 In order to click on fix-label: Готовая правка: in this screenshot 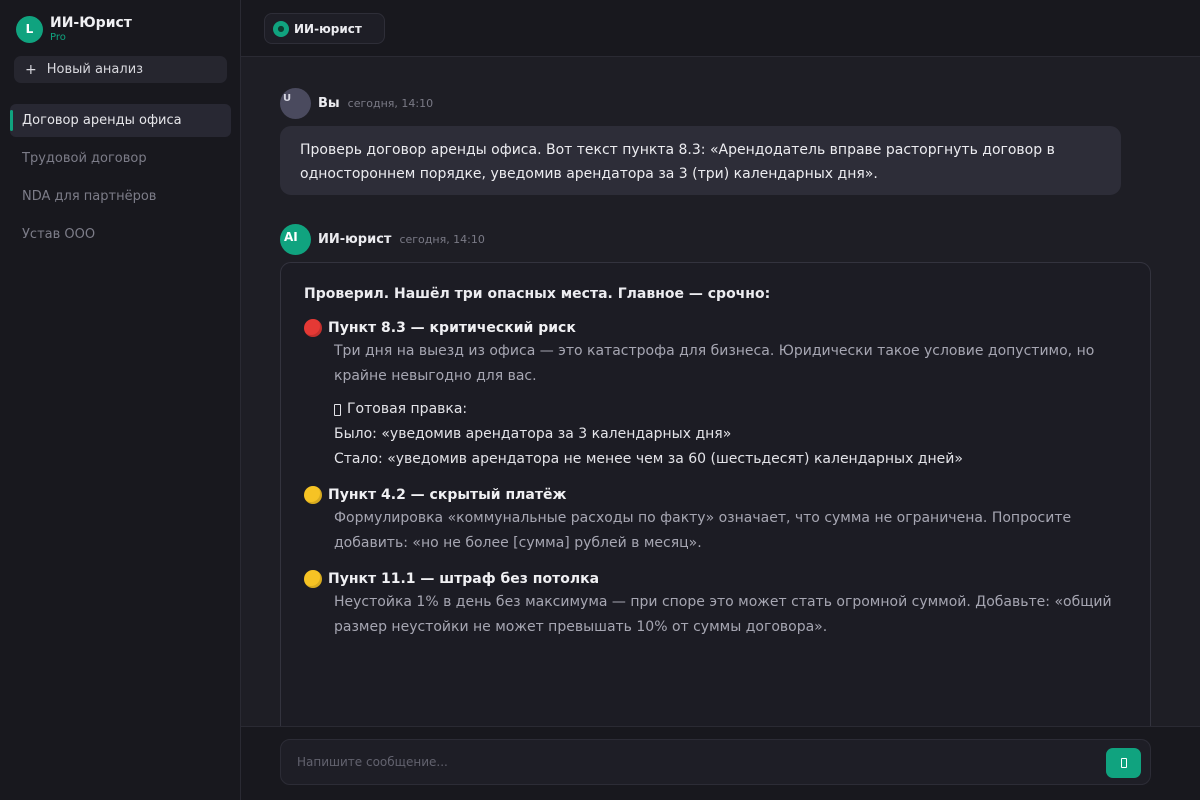, I will do `click(730, 409)`.